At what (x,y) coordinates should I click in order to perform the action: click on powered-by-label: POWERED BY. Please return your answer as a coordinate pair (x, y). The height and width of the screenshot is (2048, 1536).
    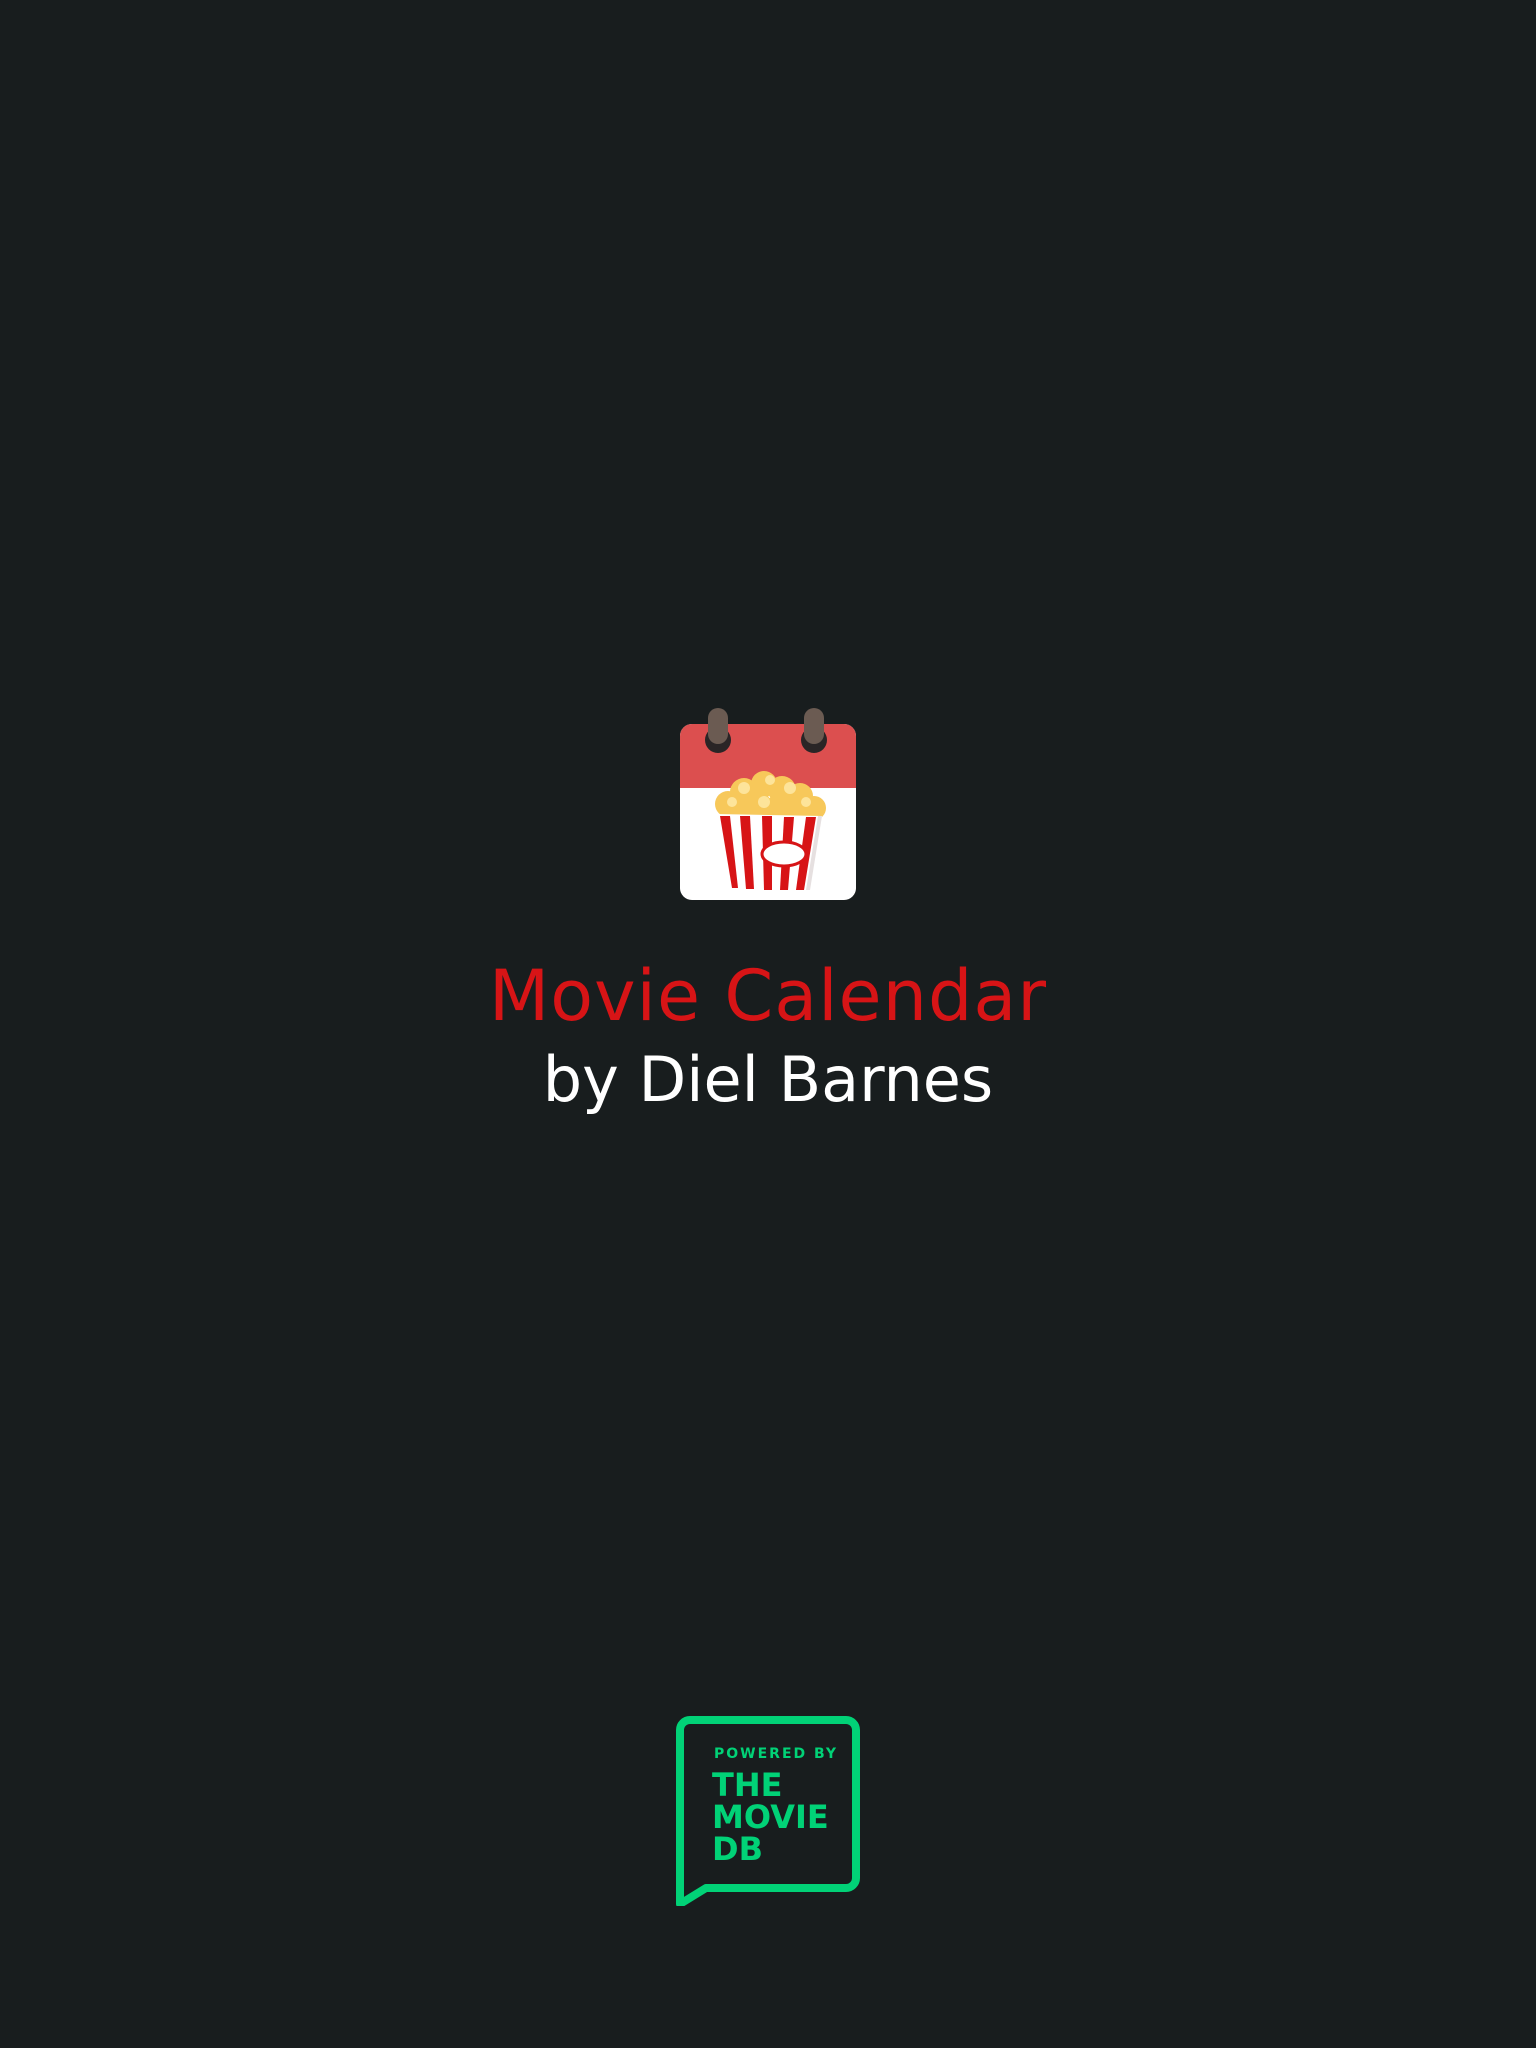
    Looking at the image, I should click on (776, 1754).